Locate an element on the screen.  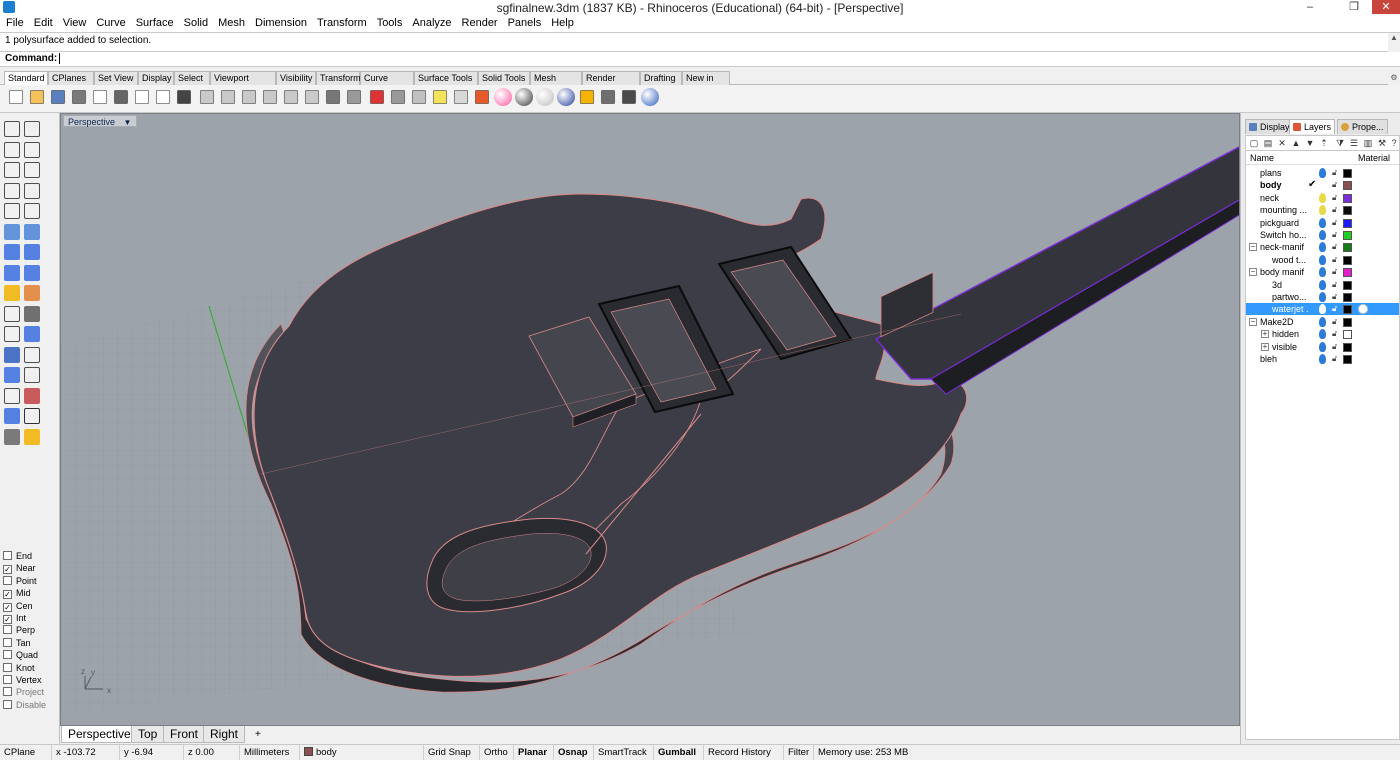
circle-icon is located at coordinates (12, 170).